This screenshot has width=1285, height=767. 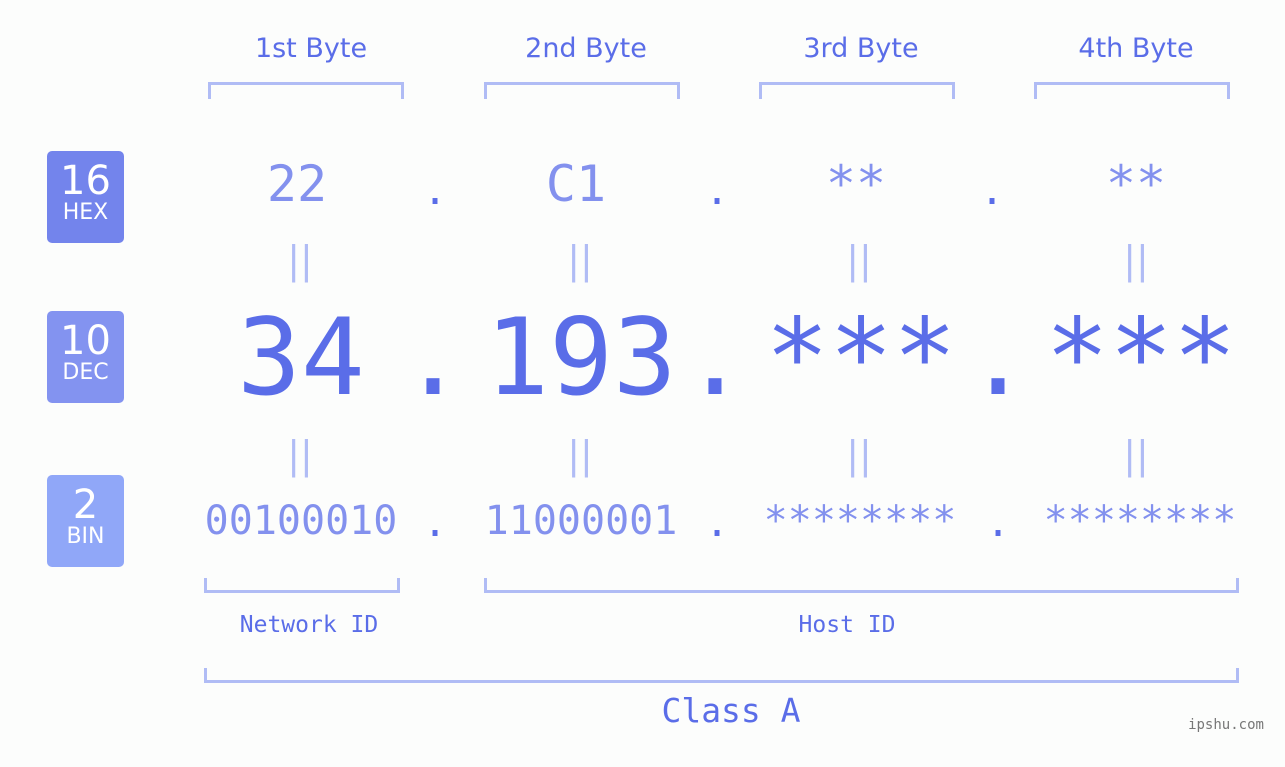 I want to click on equals-hex-dec-3: ||, so click(x=859, y=260).